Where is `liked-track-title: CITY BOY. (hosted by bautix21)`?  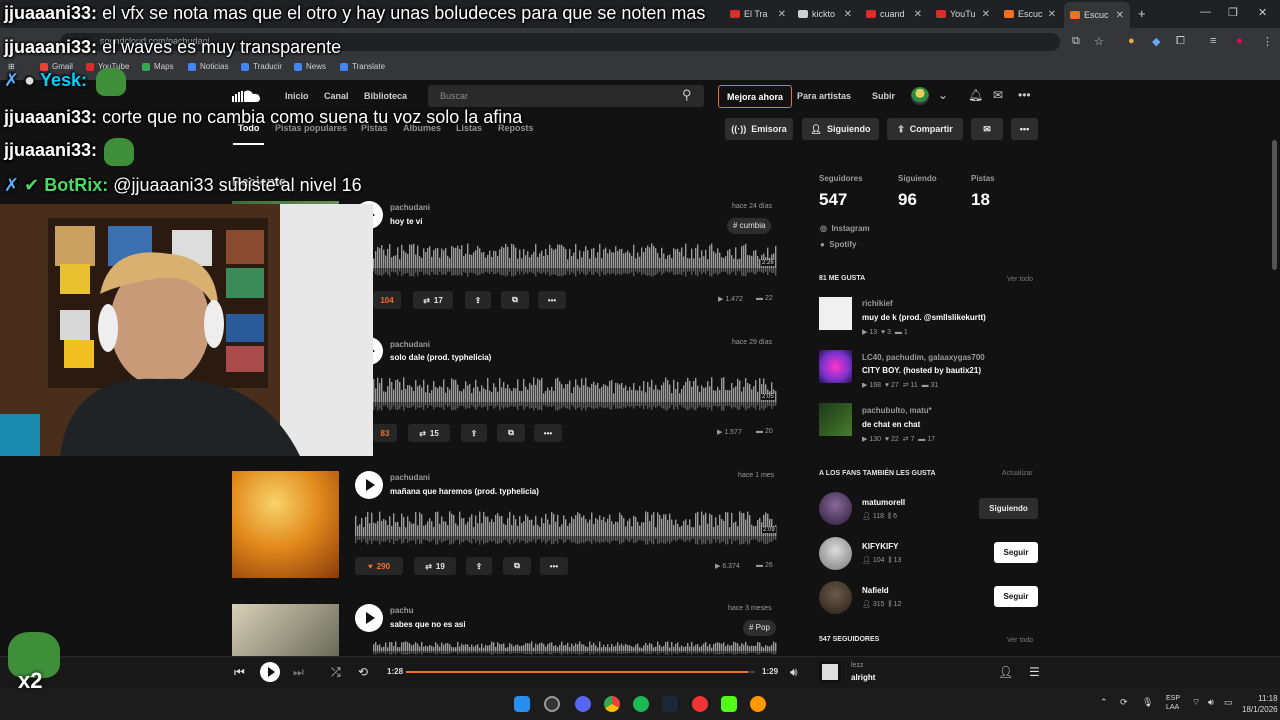
liked-track-title: CITY BOY. (hosted by bautix21) is located at coordinates (921, 370).